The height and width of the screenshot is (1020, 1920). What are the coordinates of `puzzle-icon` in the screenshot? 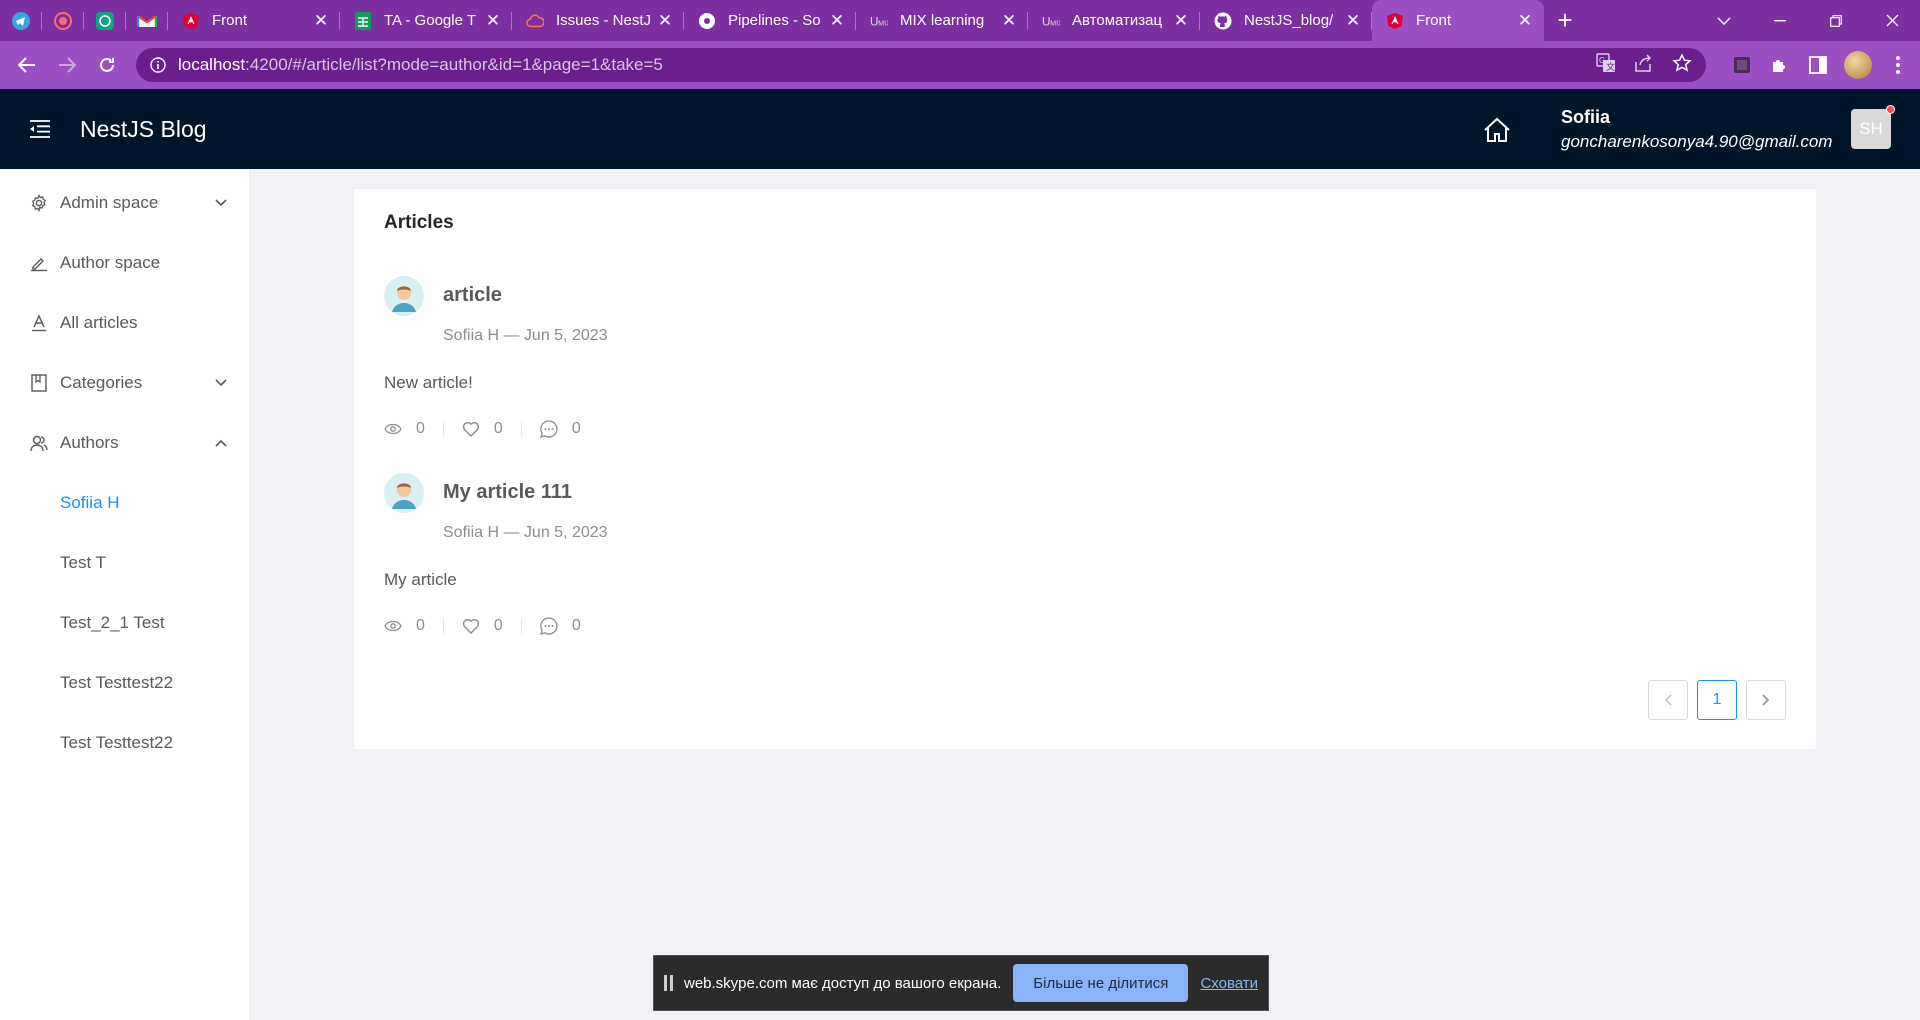 It's located at (1780, 65).